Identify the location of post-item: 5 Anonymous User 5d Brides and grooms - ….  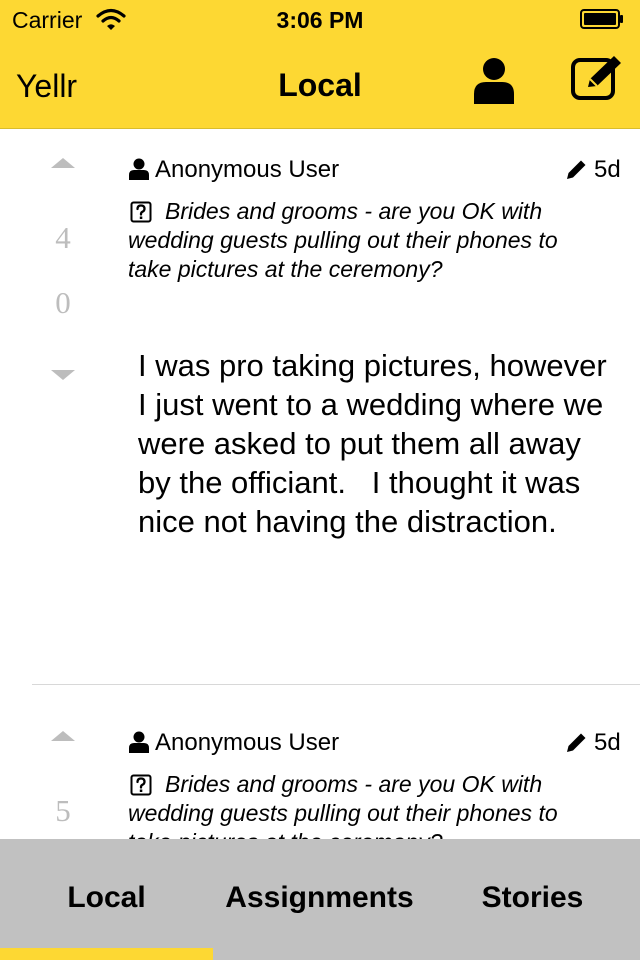
(320, 770).